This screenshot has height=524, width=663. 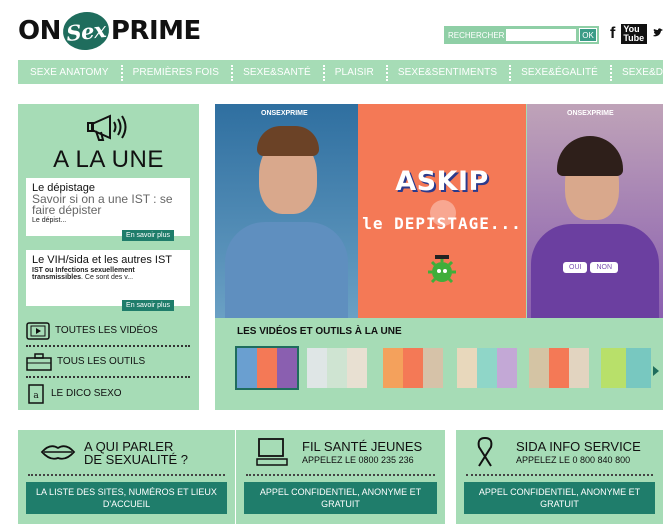 What do you see at coordinates (578, 446) in the screenshot?
I see `panel-title: SIDA INFO SERVICE` at bounding box center [578, 446].